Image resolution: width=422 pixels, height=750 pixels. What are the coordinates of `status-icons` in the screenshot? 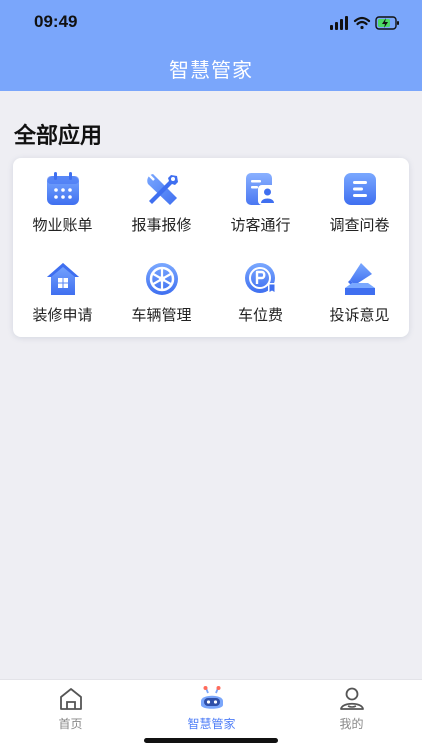 It's located at (364, 23).